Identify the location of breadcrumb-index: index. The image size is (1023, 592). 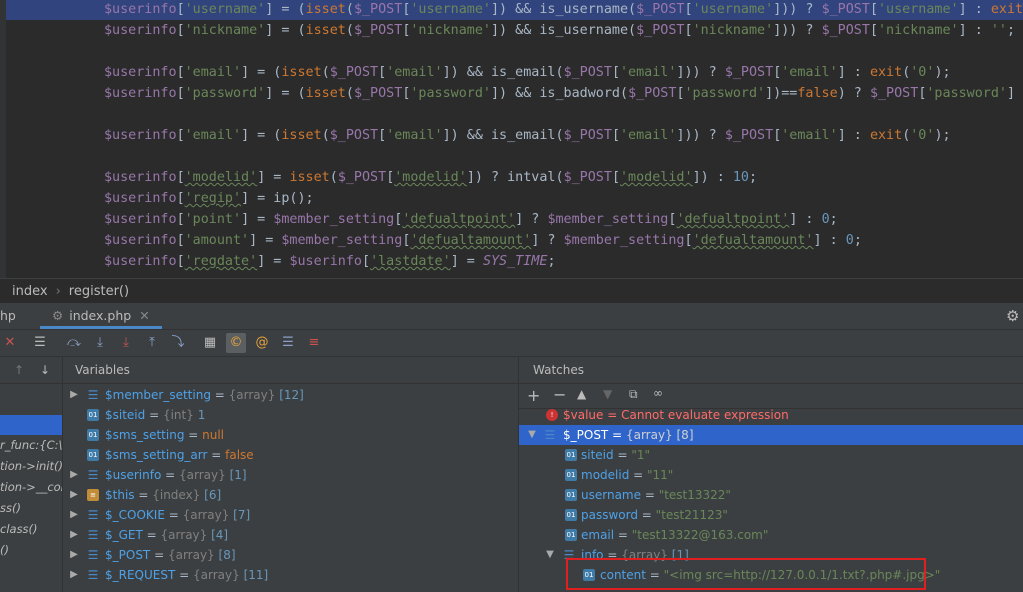
(30, 291).